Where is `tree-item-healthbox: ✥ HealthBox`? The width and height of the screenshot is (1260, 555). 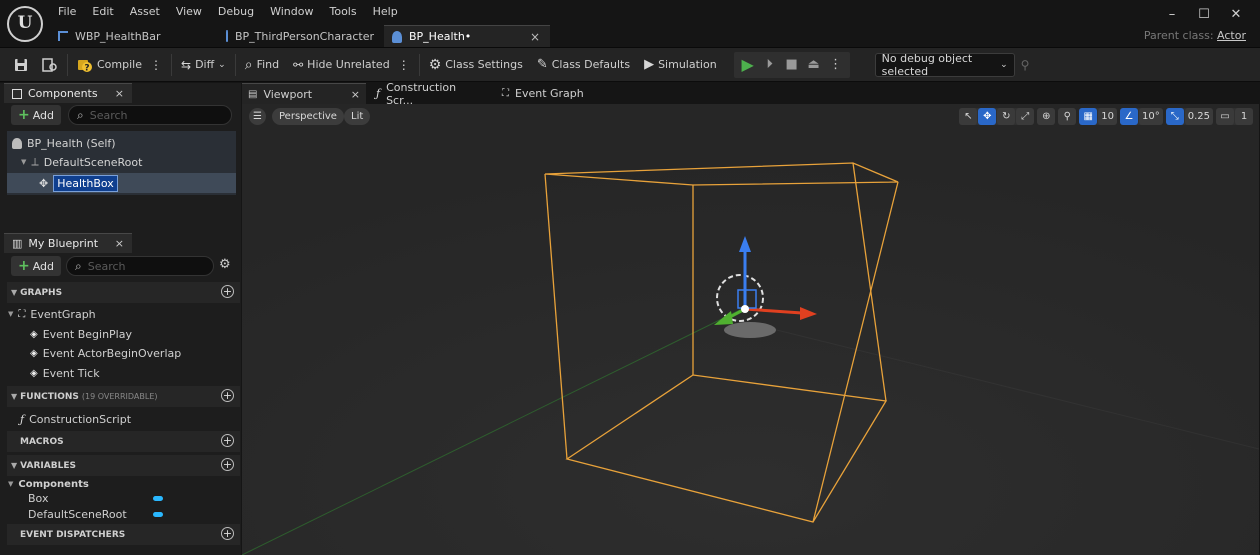 tree-item-healthbox: ✥ HealthBox is located at coordinates (121, 183).